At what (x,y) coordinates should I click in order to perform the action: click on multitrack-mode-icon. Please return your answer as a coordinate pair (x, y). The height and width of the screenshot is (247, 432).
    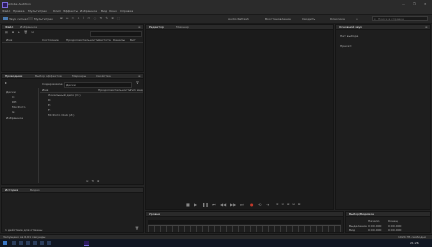
    Looking at the image, I should click on (30, 18).